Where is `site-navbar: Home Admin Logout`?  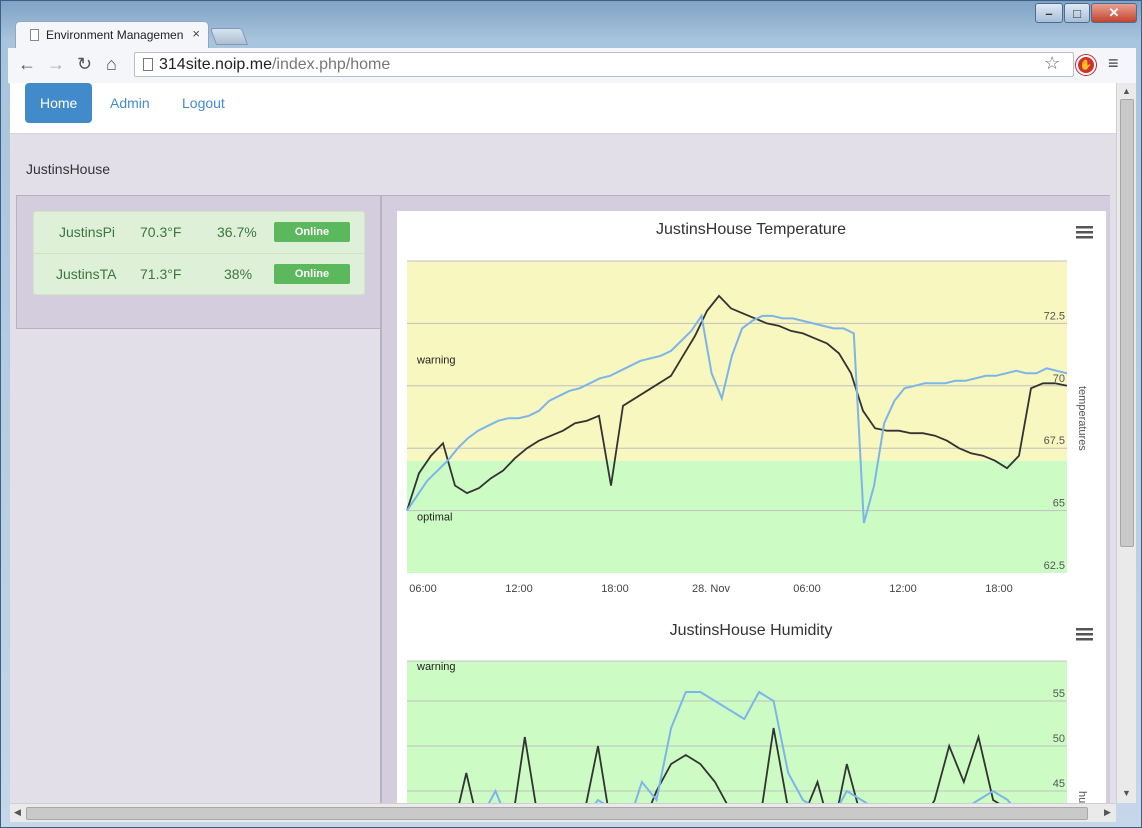
site-navbar: Home Admin Logout is located at coordinates (563, 108).